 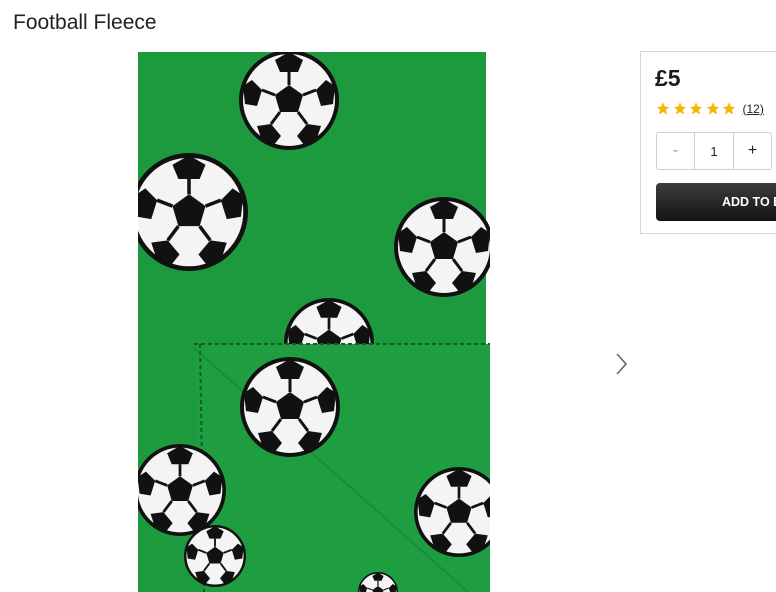 I want to click on price: £5, so click(x=668, y=78).